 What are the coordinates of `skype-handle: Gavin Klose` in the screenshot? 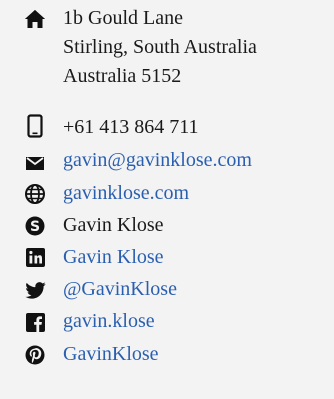 It's located at (113, 225).